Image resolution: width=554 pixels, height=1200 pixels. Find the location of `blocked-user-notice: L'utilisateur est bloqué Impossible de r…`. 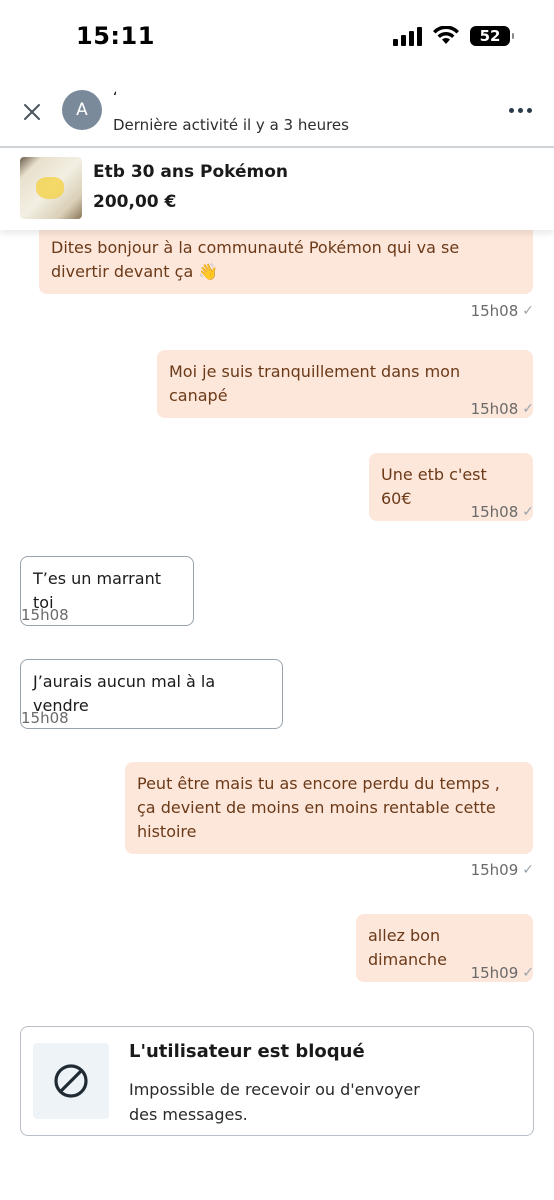

blocked-user-notice: L'utilisateur est bloqué Impossible de r… is located at coordinates (277, 1081).